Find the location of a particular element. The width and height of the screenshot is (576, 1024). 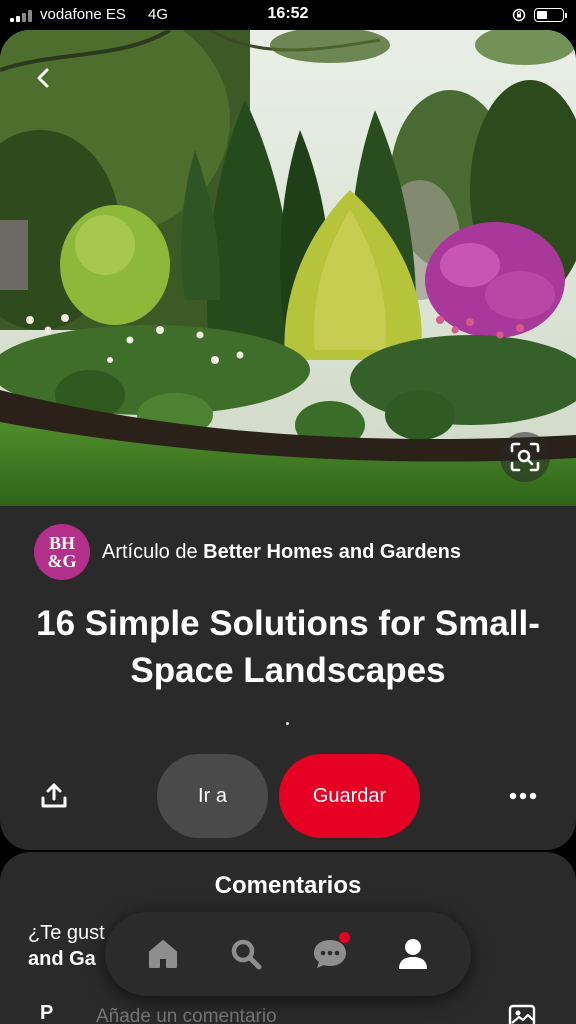

visual-search-icon is located at coordinates (525, 457).